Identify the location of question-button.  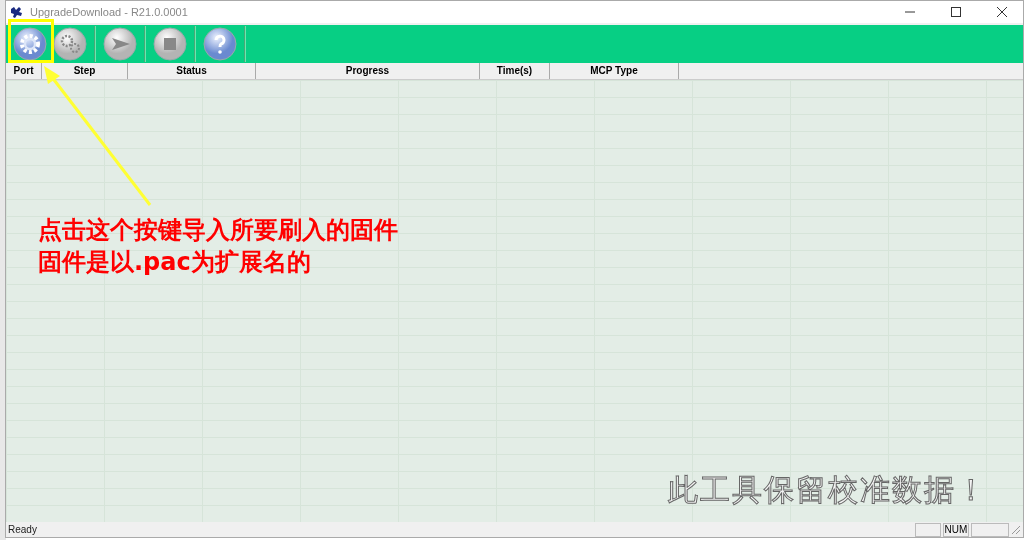
(220, 44).